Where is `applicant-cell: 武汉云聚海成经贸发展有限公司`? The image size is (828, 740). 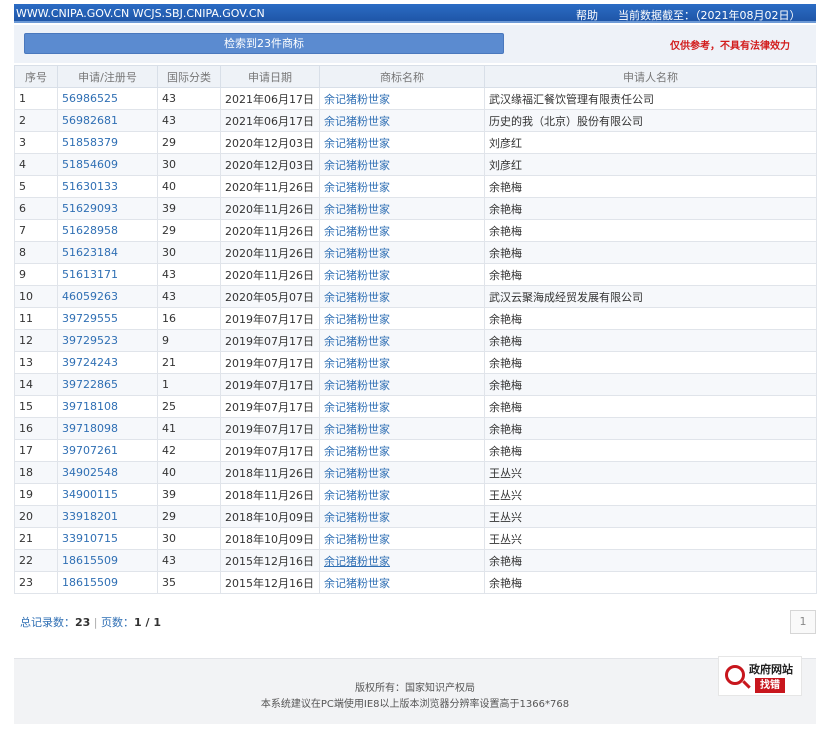 applicant-cell: 武汉云聚海成经贸发展有限公司 is located at coordinates (650, 296).